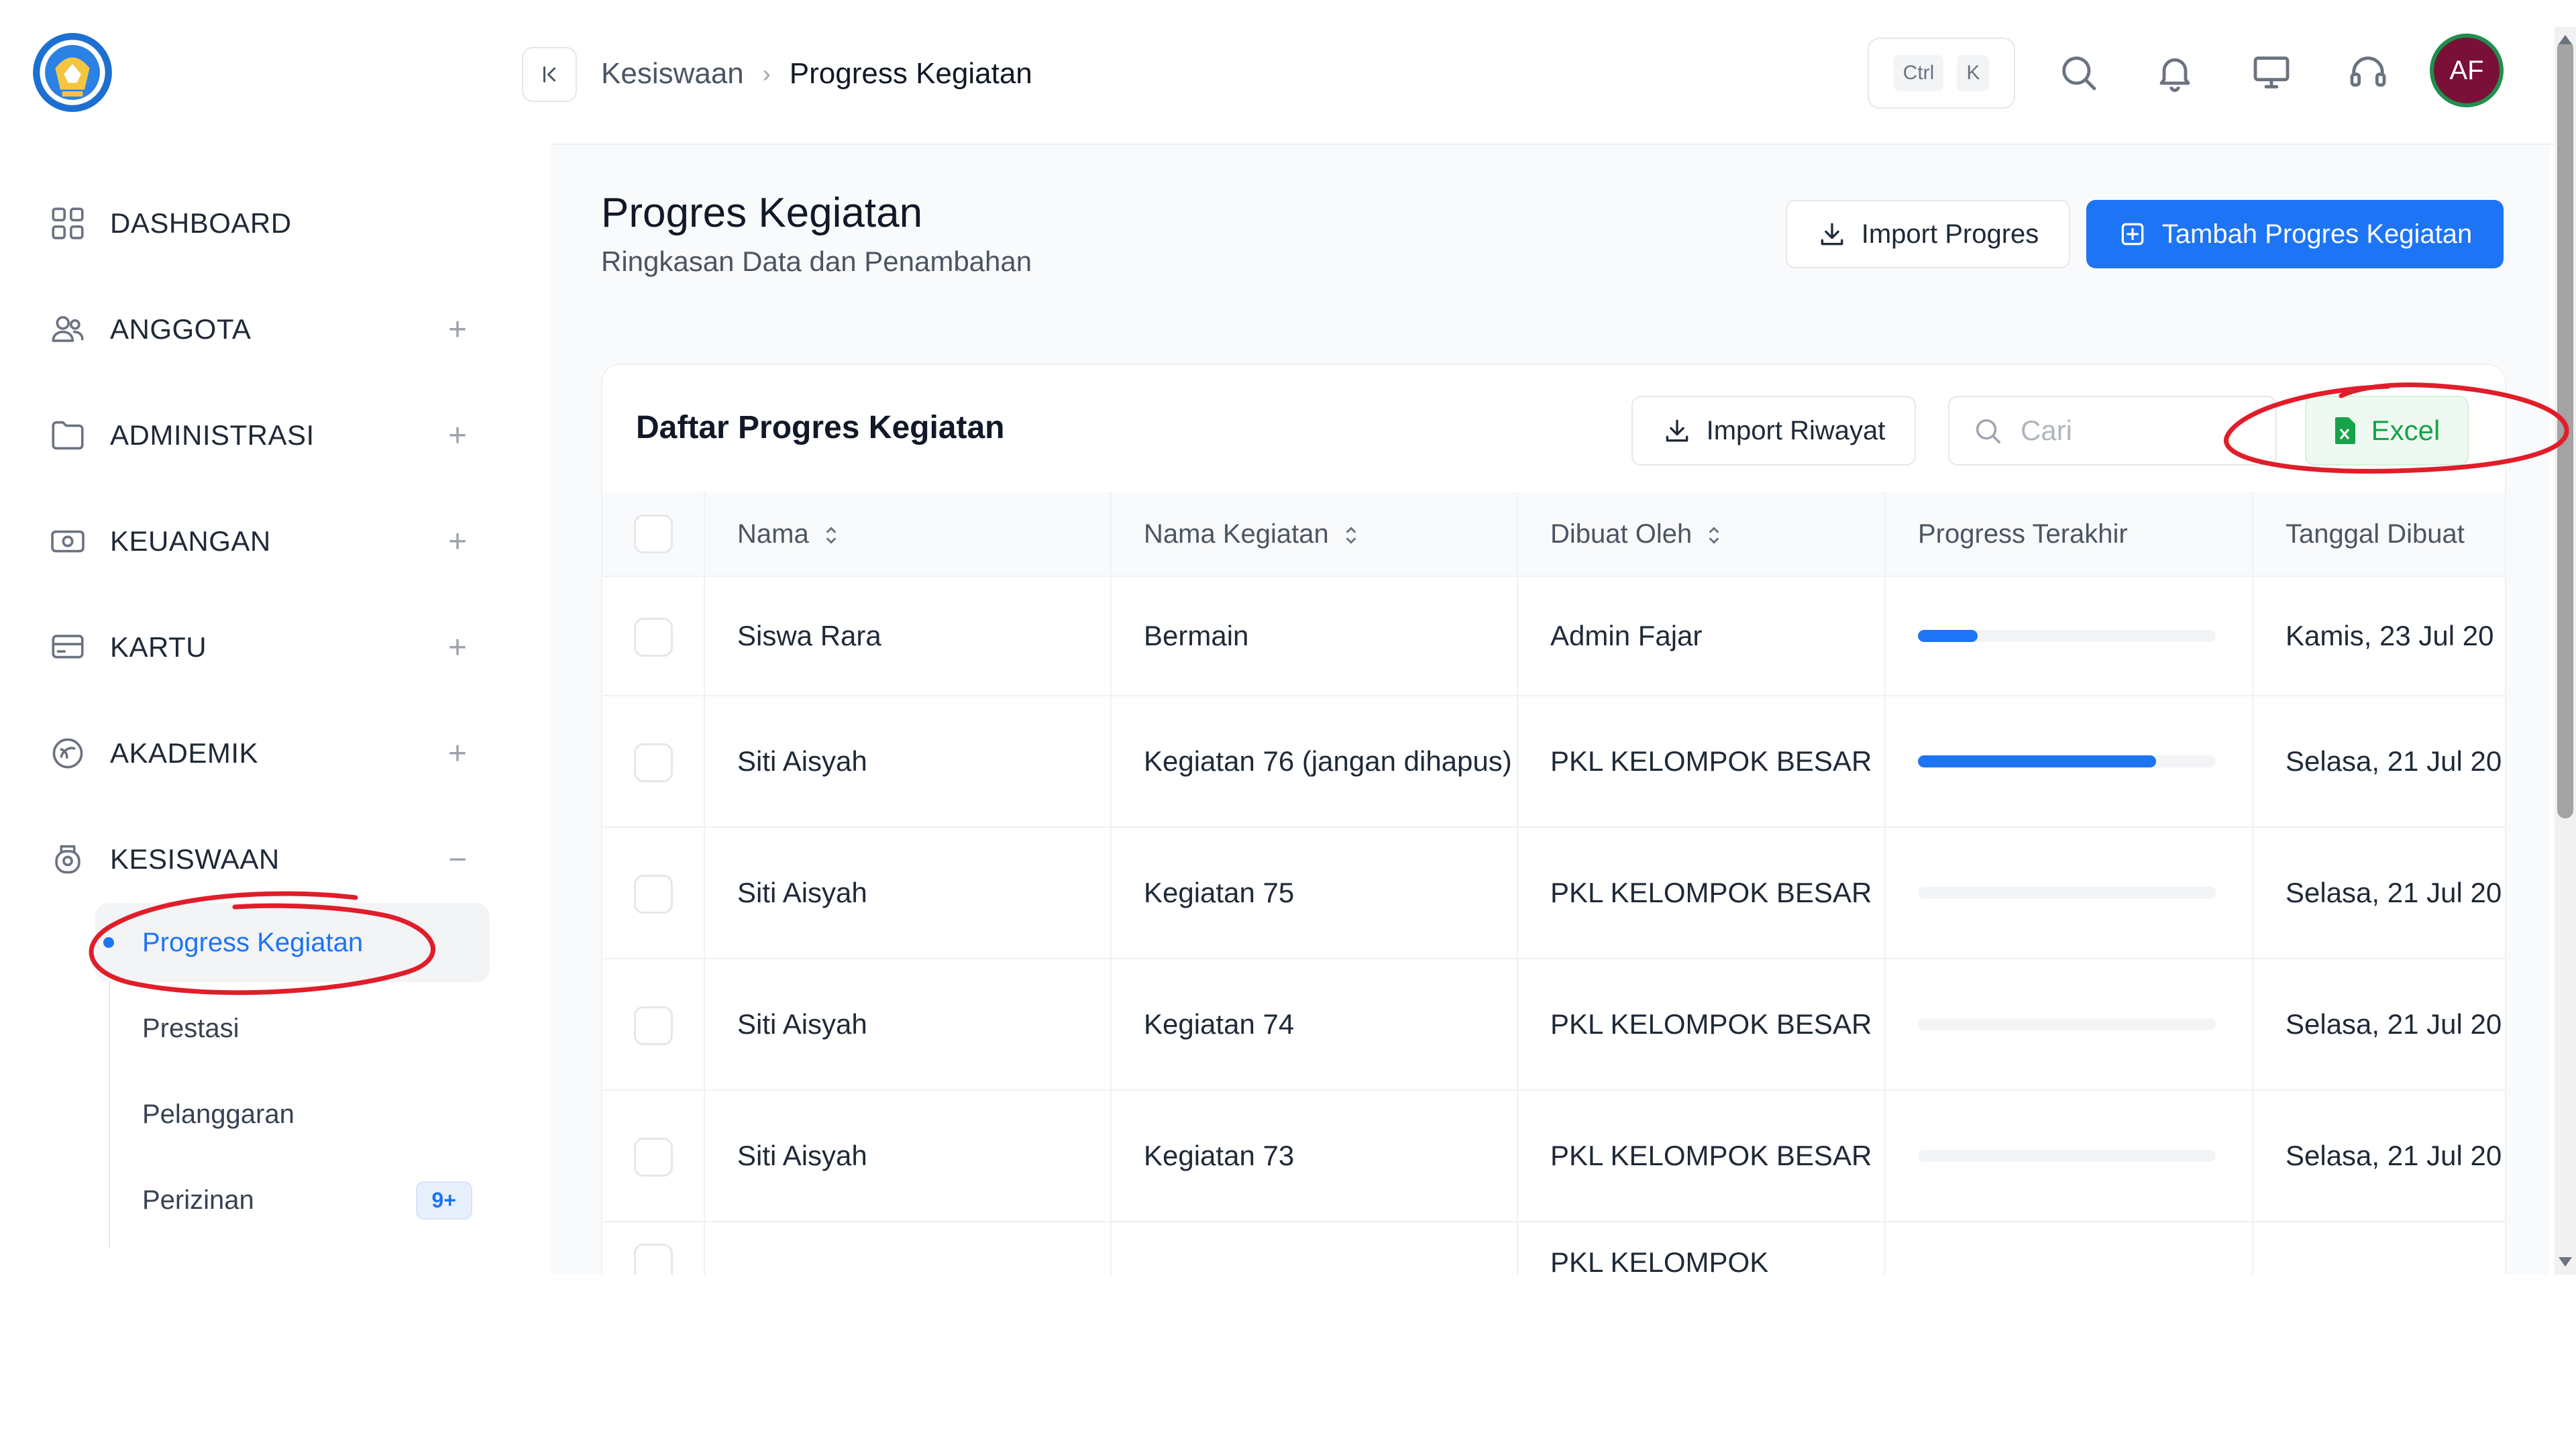 This screenshot has width=2576, height=1449. Describe the element at coordinates (108, 942) in the screenshot. I see `active-dot-icon` at that location.